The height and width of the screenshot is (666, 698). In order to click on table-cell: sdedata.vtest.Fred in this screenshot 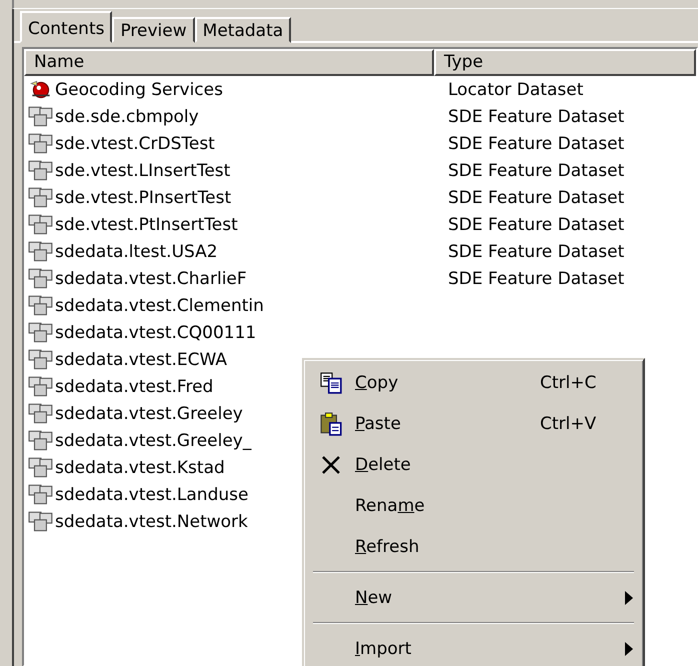, I will do `click(134, 386)`.